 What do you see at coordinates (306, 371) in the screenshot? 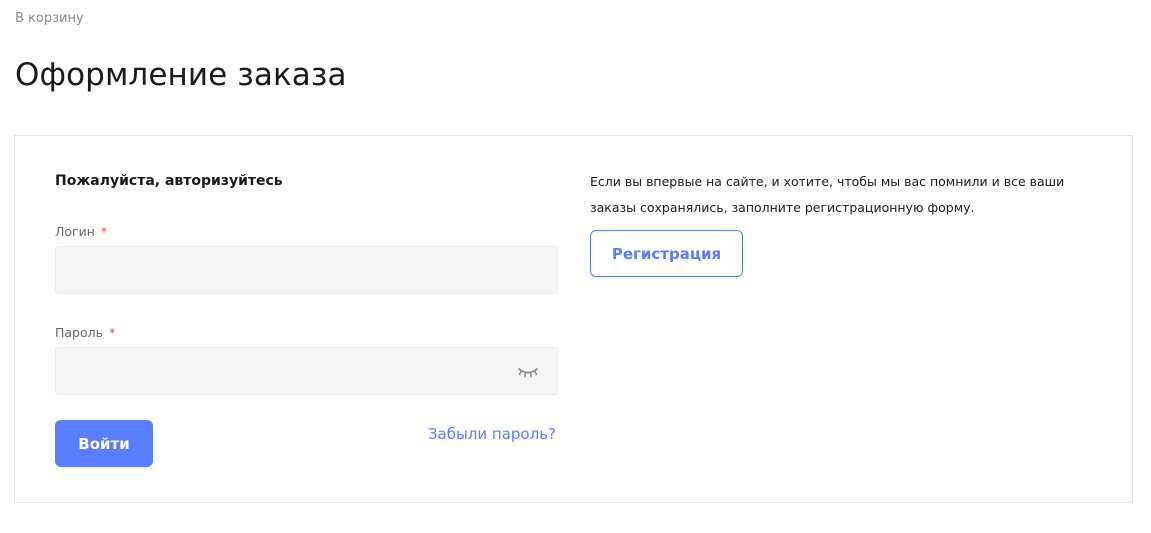
I see `password-input` at bounding box center [306, 371].